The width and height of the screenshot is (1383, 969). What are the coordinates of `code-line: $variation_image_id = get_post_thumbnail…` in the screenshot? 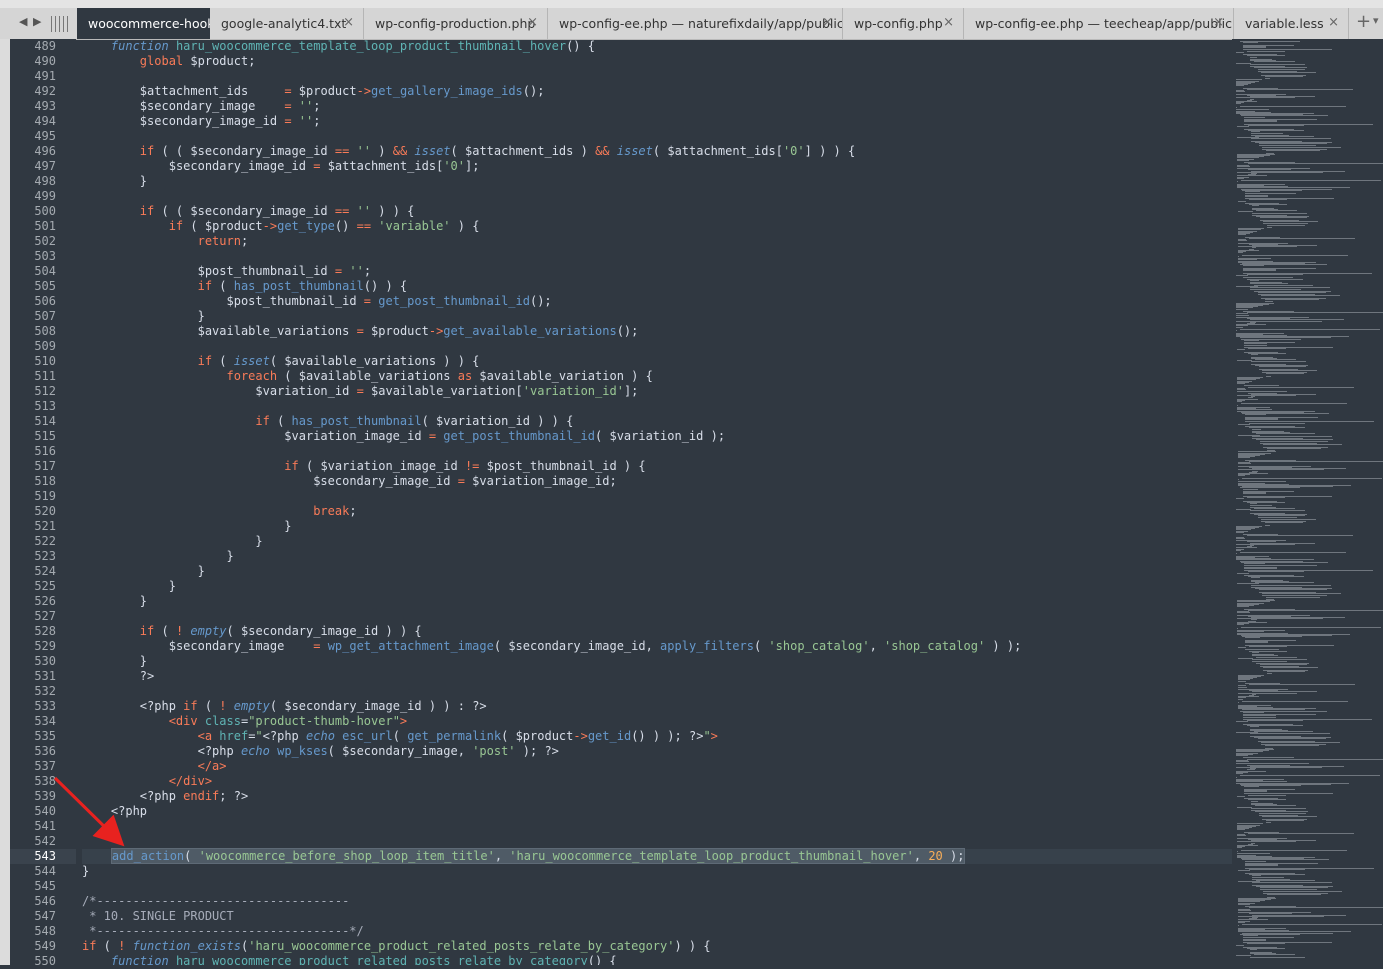 It's located at (657, 436).